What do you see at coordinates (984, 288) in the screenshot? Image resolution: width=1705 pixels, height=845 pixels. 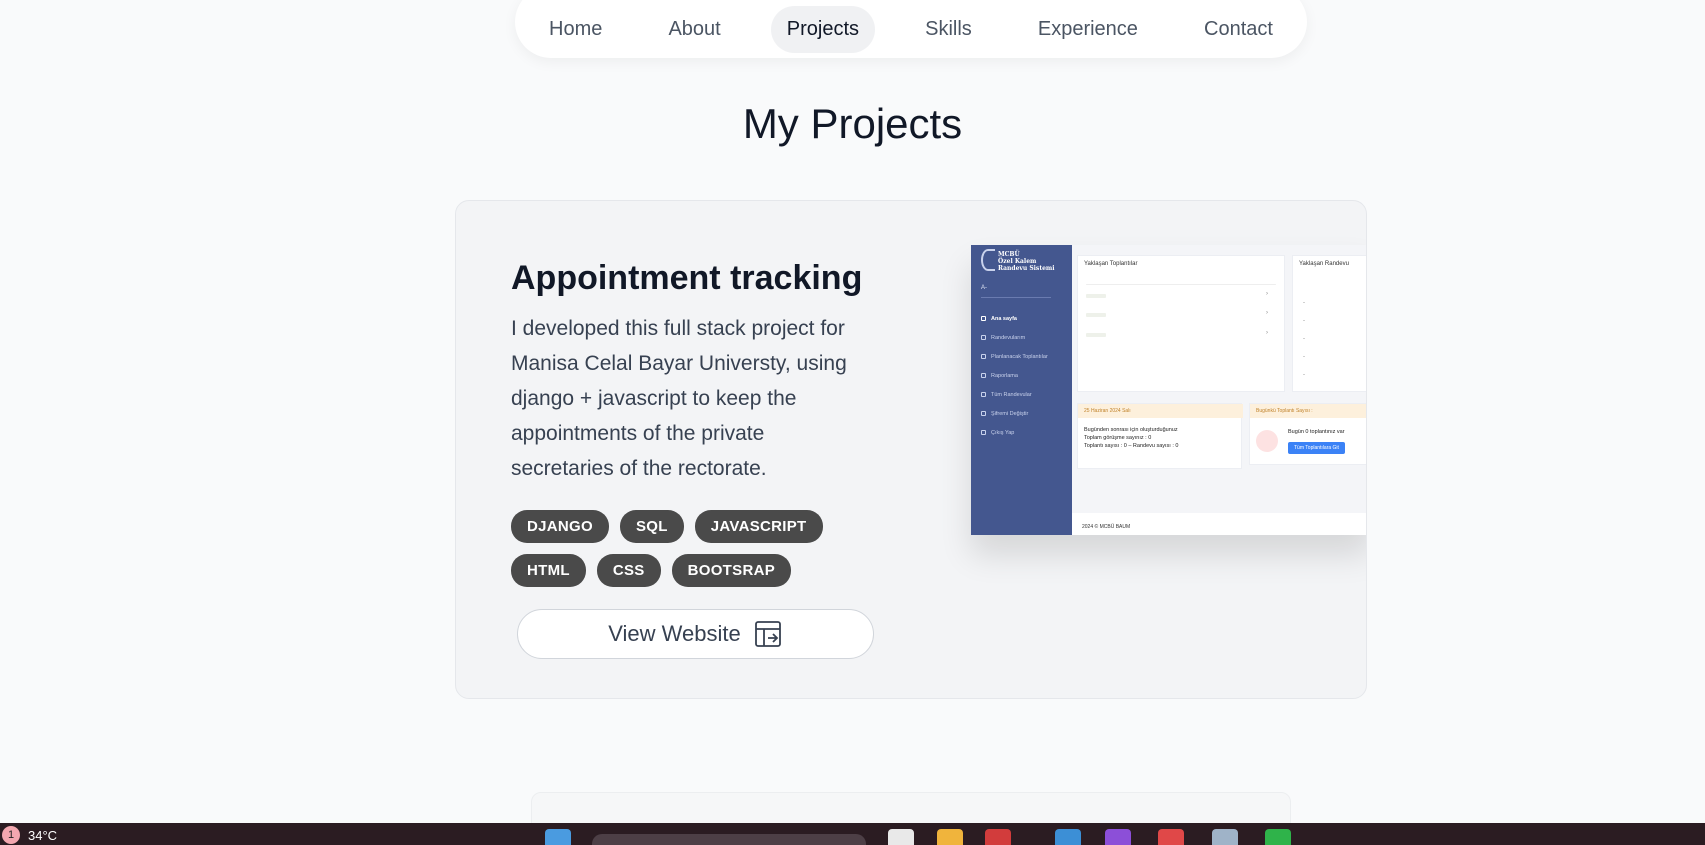 I see `screenshot-lang: A-` at bounding box center [984, 288].